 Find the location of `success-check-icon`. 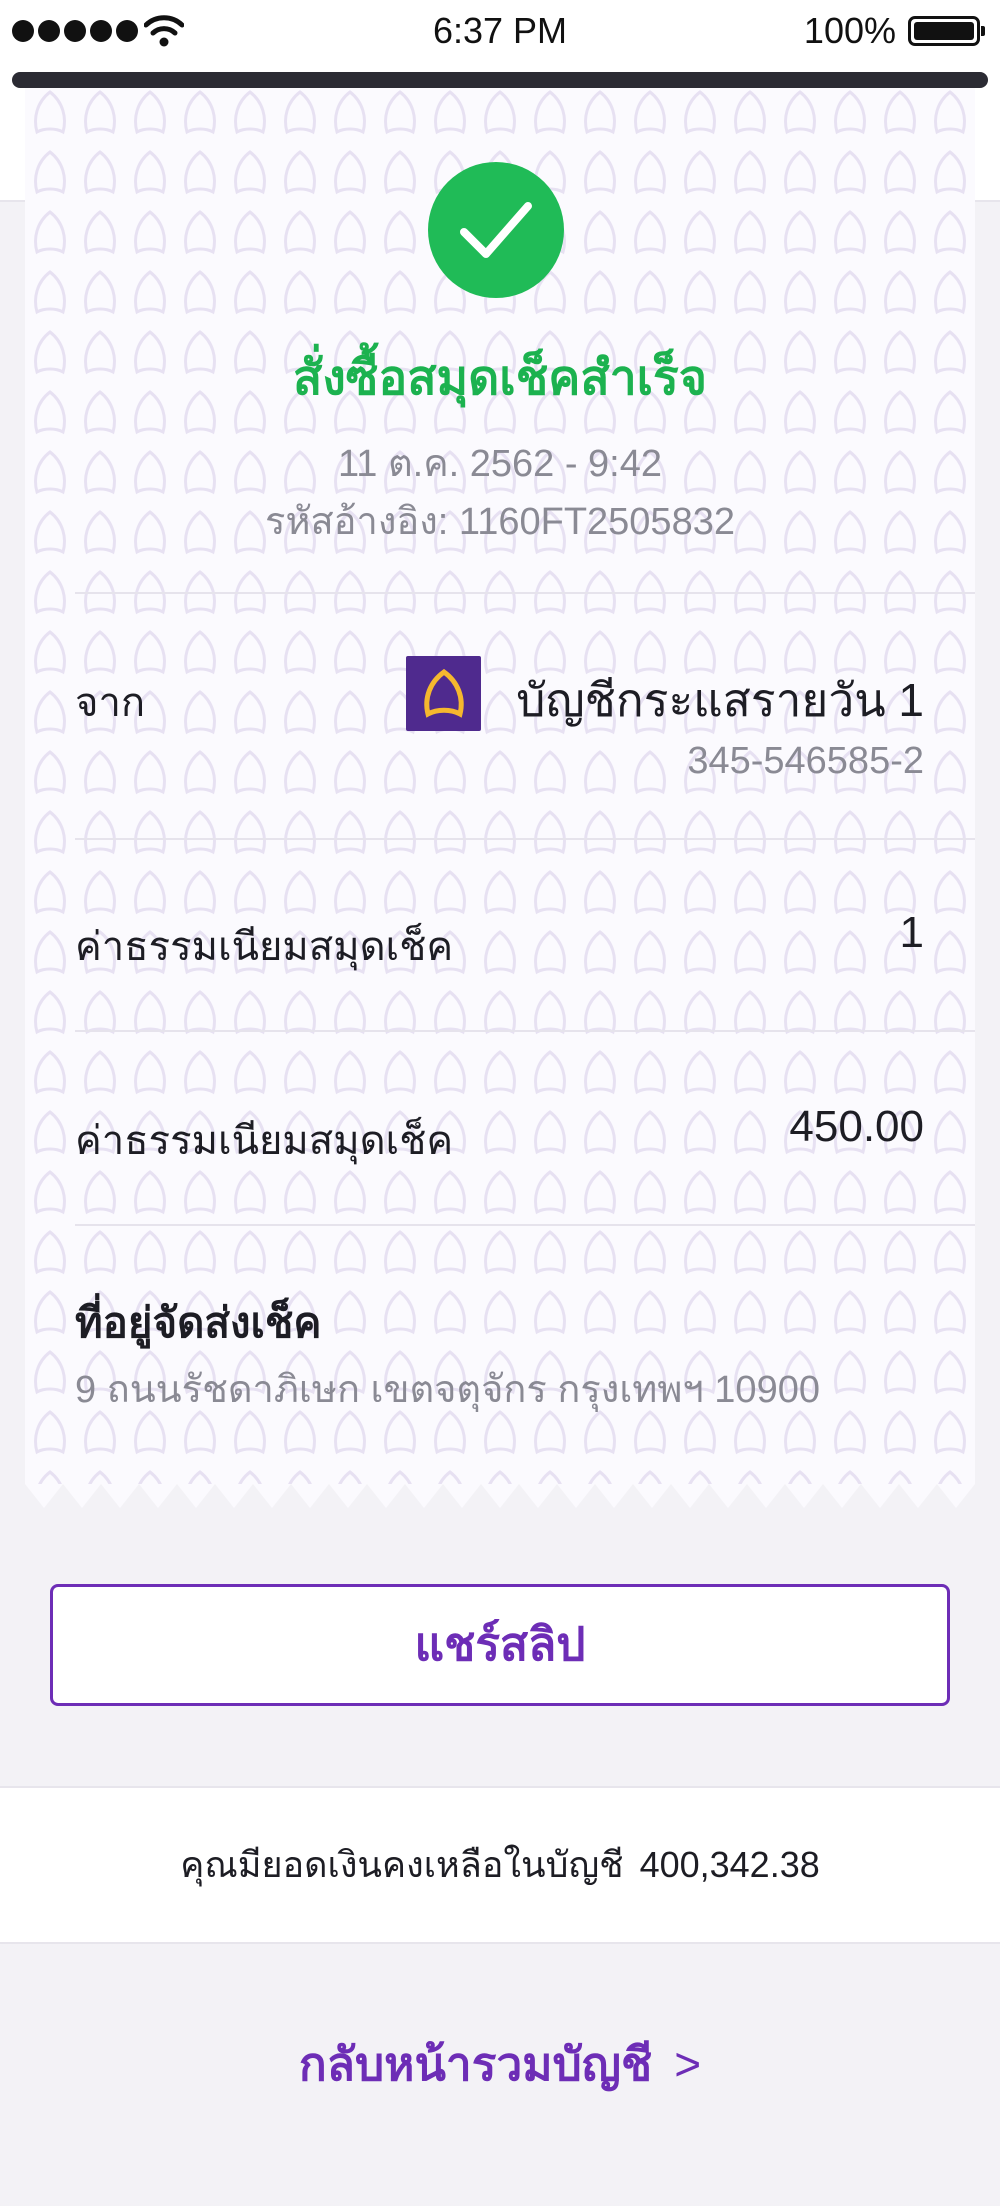

success-check-icon is located at coordinates (496, 230).